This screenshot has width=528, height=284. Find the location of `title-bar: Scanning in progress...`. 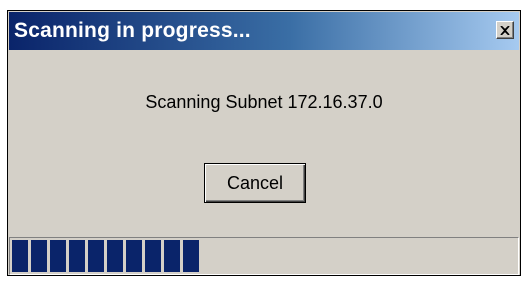

title-bar: Scanning in progress... is located at coordinates (264, 31).